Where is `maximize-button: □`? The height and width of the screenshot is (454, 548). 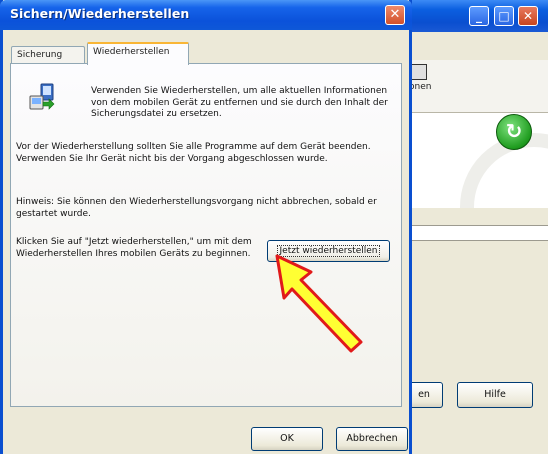
maximize-button: □ is located at coordinates (504, 16).